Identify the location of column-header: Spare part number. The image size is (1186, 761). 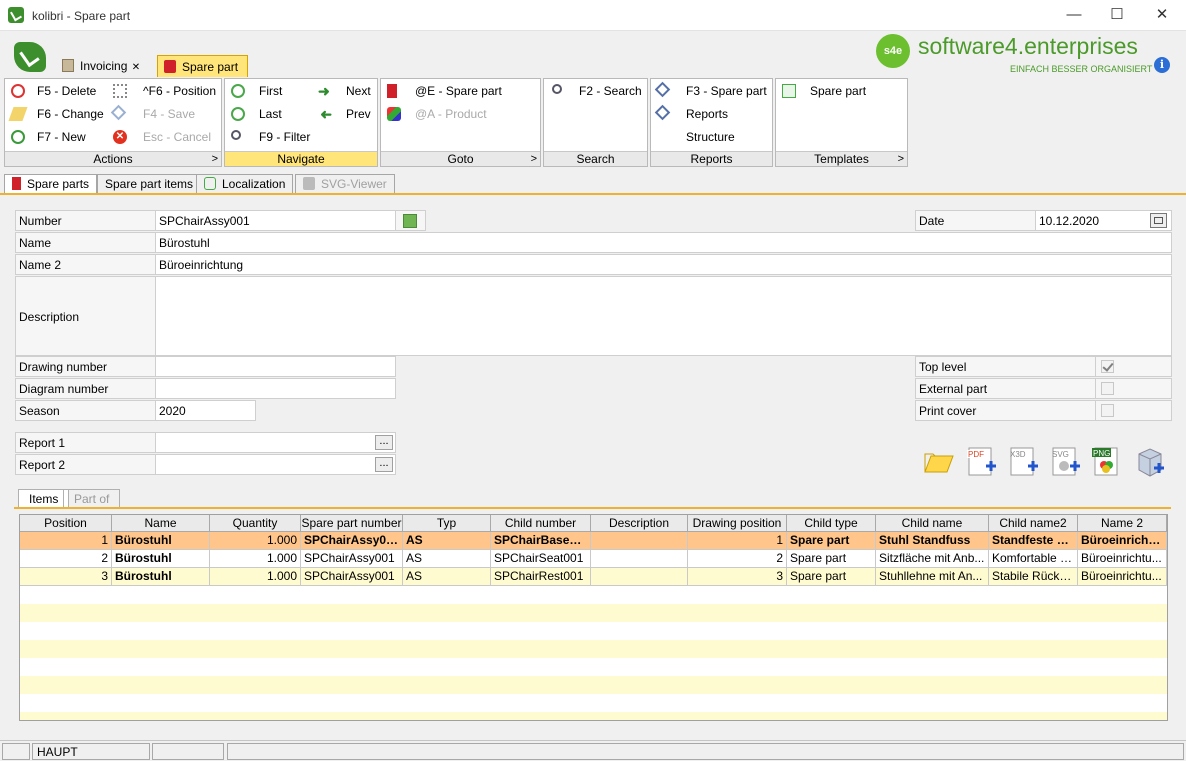
(352, 523).